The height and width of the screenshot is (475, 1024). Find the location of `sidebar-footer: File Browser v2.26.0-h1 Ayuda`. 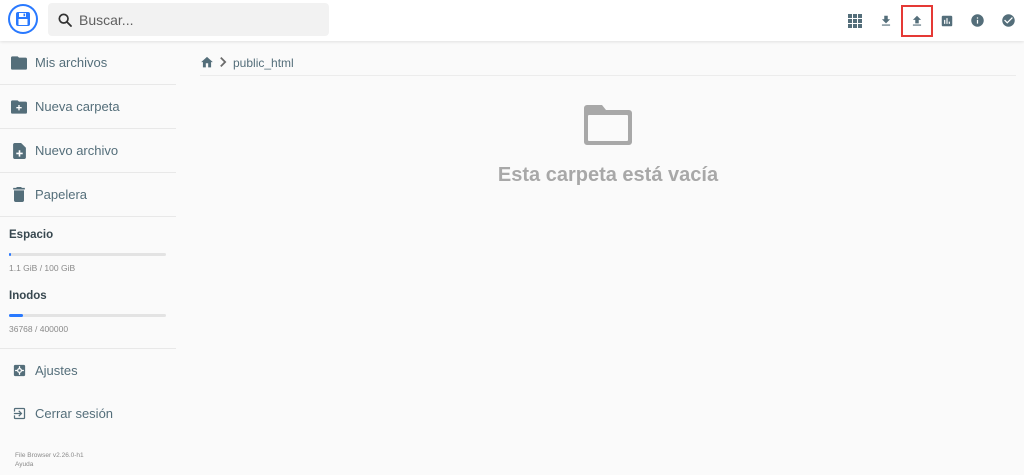

sidebar-footer: File Browser v2.26.0-h1 Ayuda is located at coordinates (49, 460).